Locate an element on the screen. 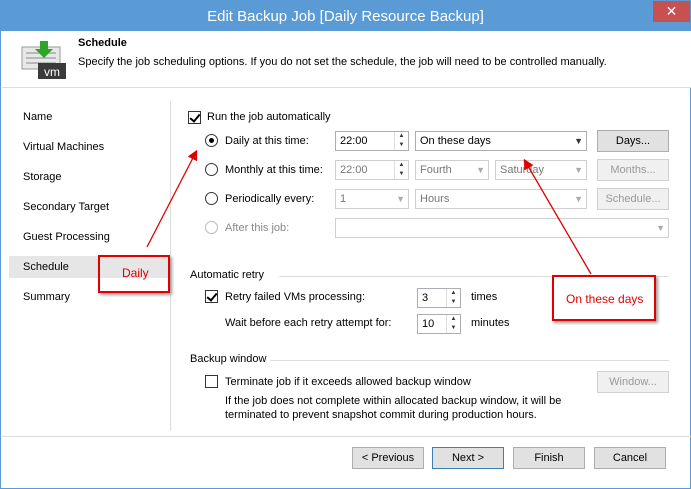 This screenshot has height=489, width=691. daily-time-input: 22:00 ▲ ▼ is located at coordinates (372, 141).